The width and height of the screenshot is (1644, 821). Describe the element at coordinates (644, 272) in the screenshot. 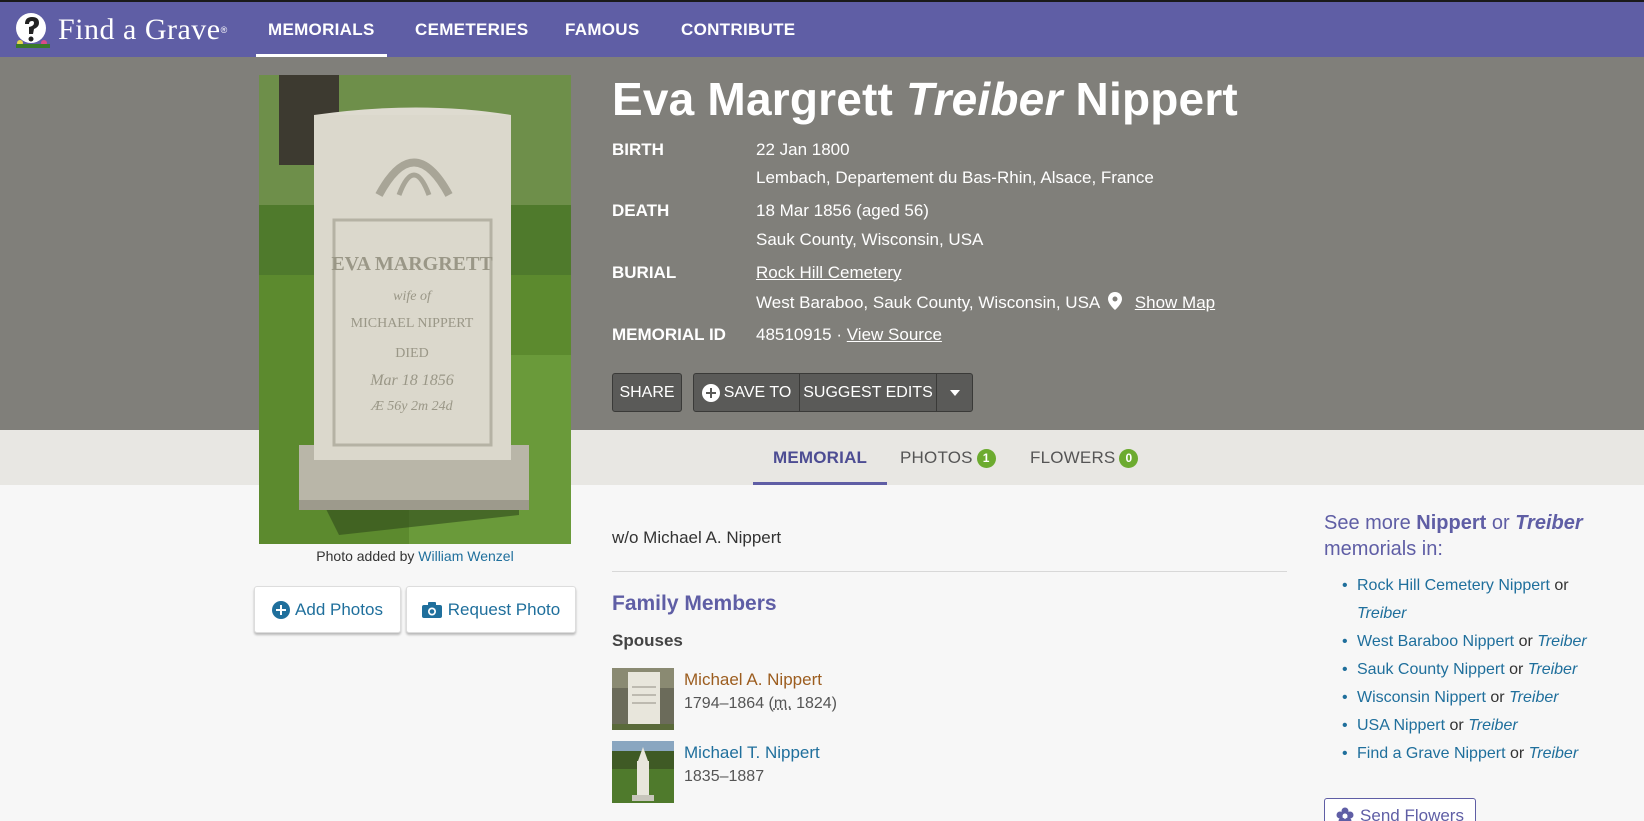

I see `burial-label: BURIAL` at that location.